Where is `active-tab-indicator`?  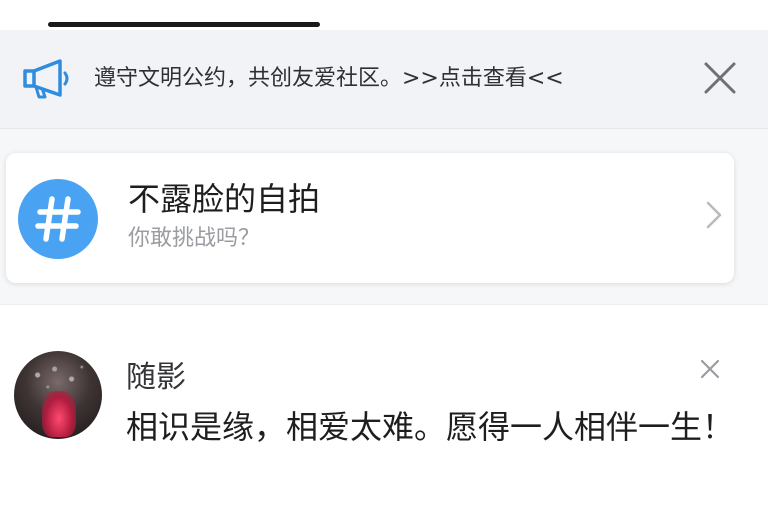 active-tab-indicator is located at coordinates (184, 24).